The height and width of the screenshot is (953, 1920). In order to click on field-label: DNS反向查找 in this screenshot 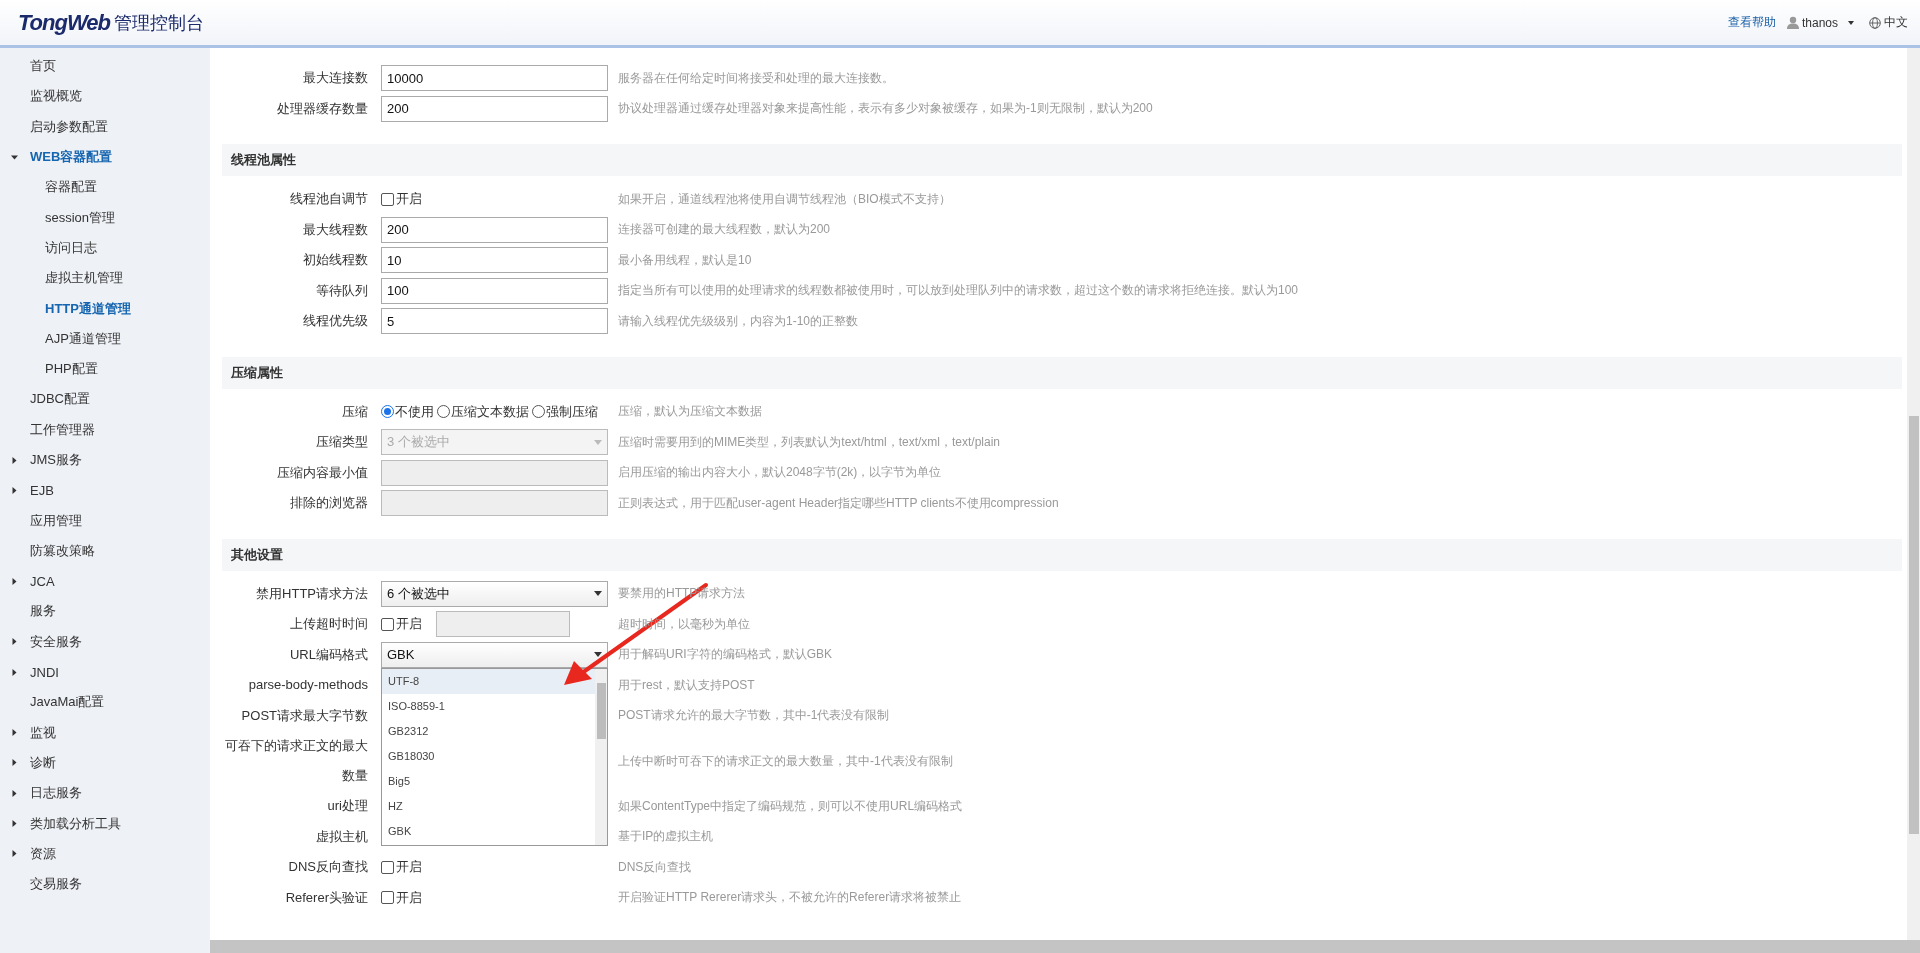, I will do `click(327, 867)`.